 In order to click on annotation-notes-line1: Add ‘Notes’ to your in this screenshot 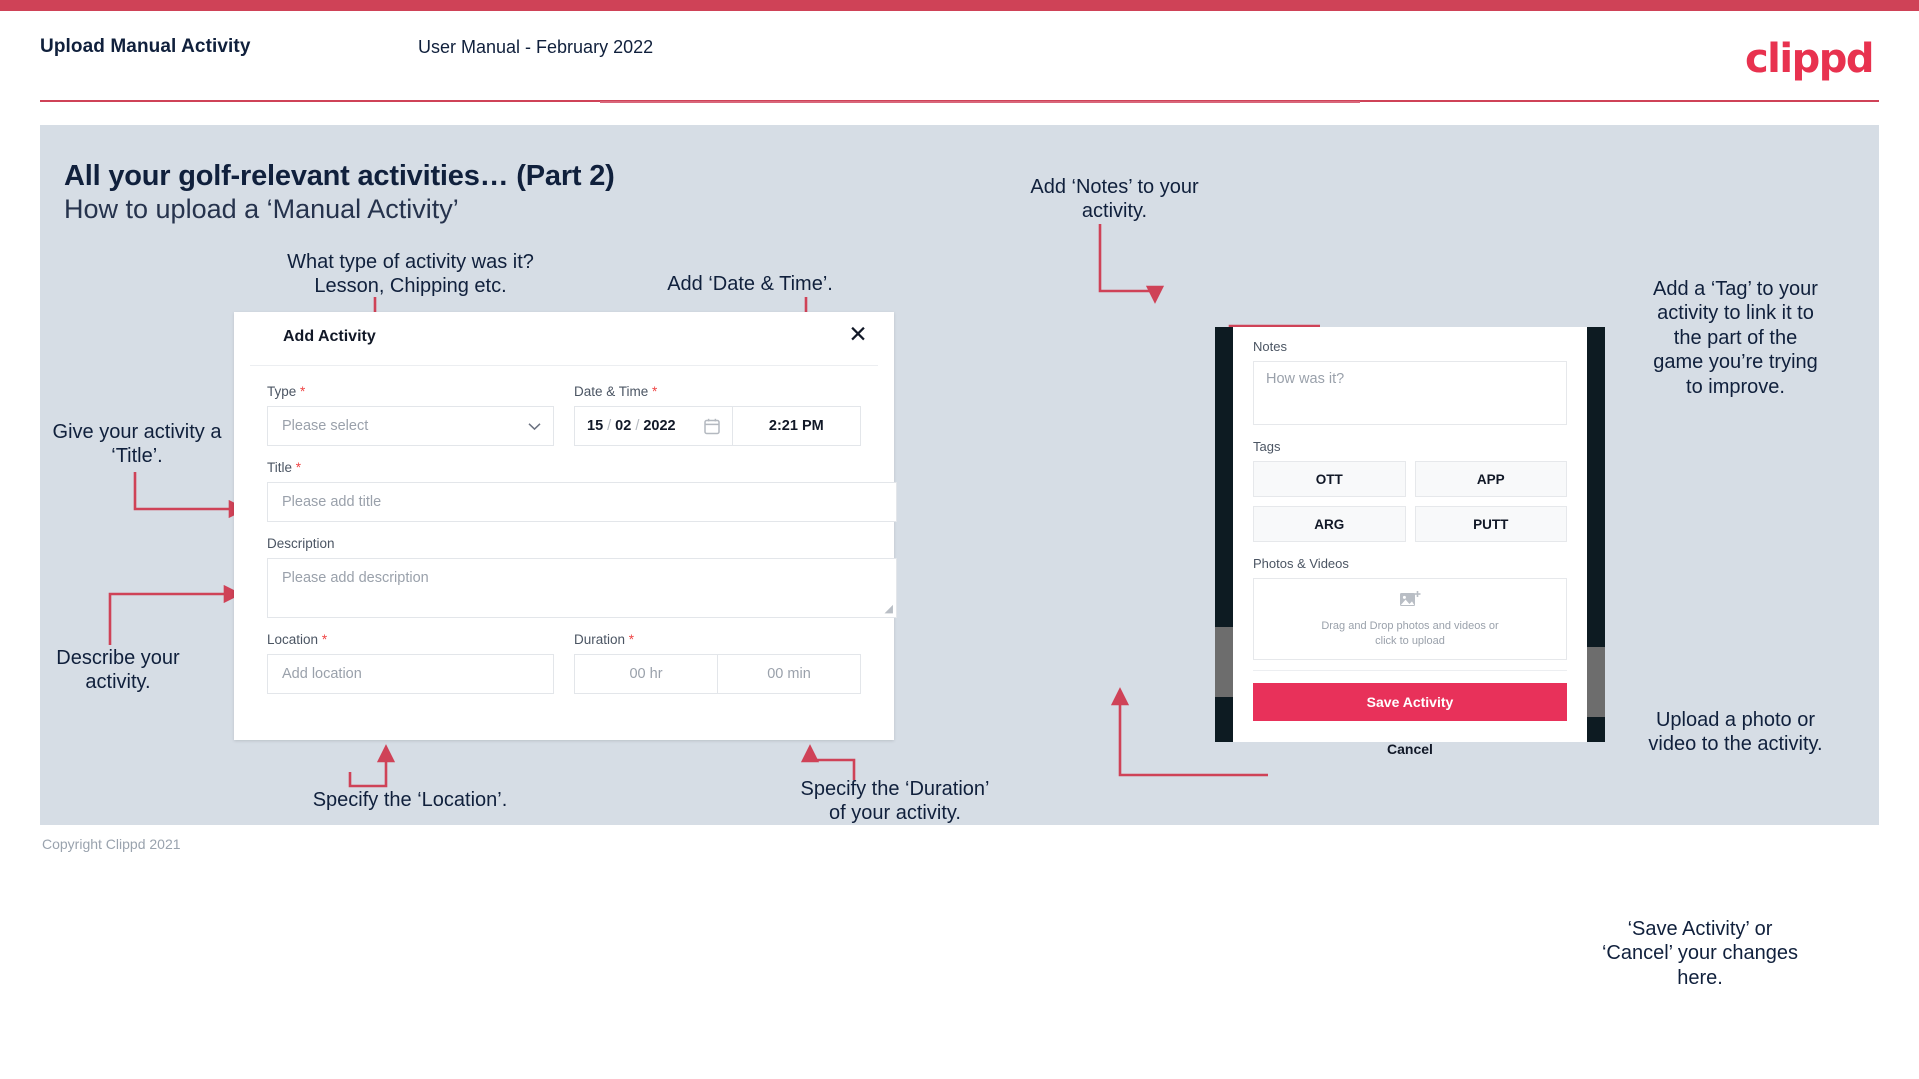, I will do `click(1114, 187)`.